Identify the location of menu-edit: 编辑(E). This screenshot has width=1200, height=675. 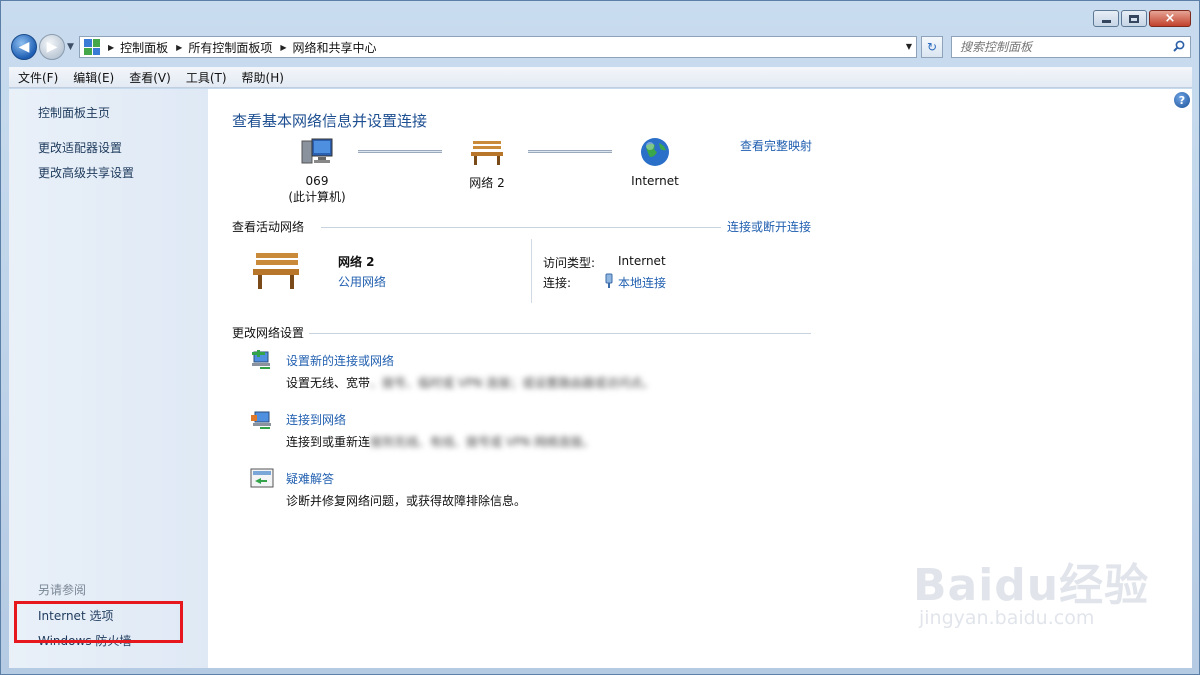
(92, 77).